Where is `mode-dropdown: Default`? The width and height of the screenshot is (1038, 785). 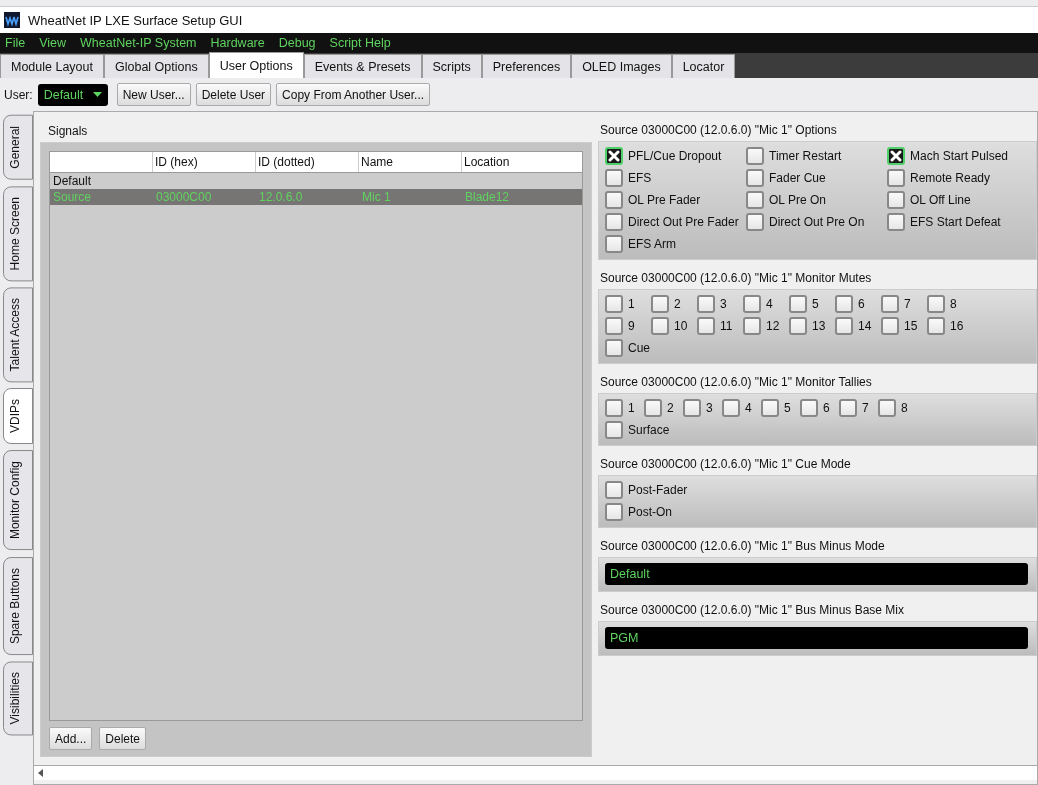 mode-dropdown: Default is located at coordinates (816, 574).